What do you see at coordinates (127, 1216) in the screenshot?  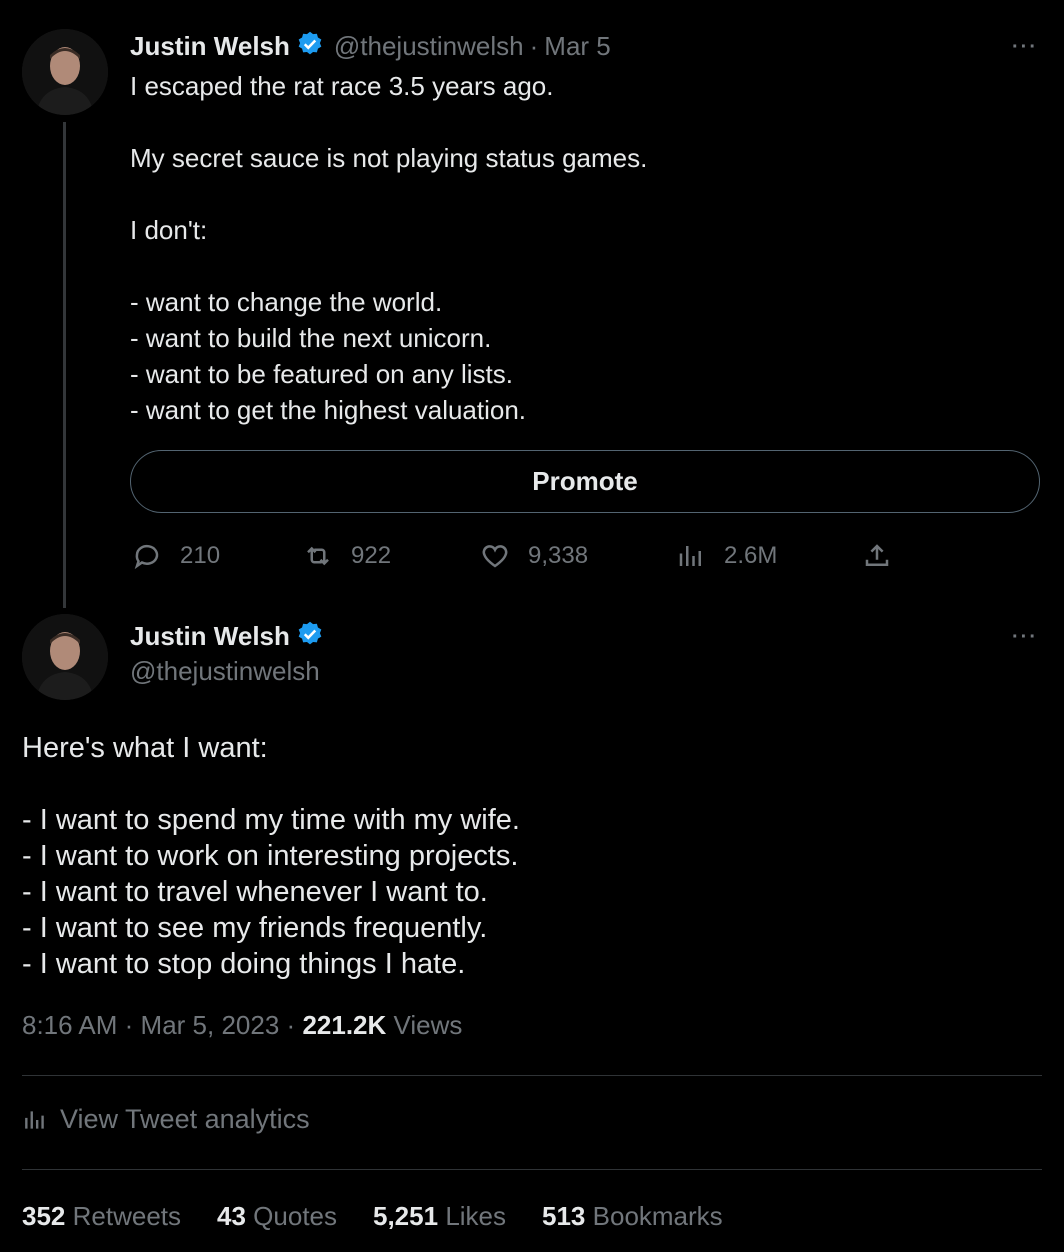 I see `retweets-label: Retweets` at bounding box center [127, 1216].